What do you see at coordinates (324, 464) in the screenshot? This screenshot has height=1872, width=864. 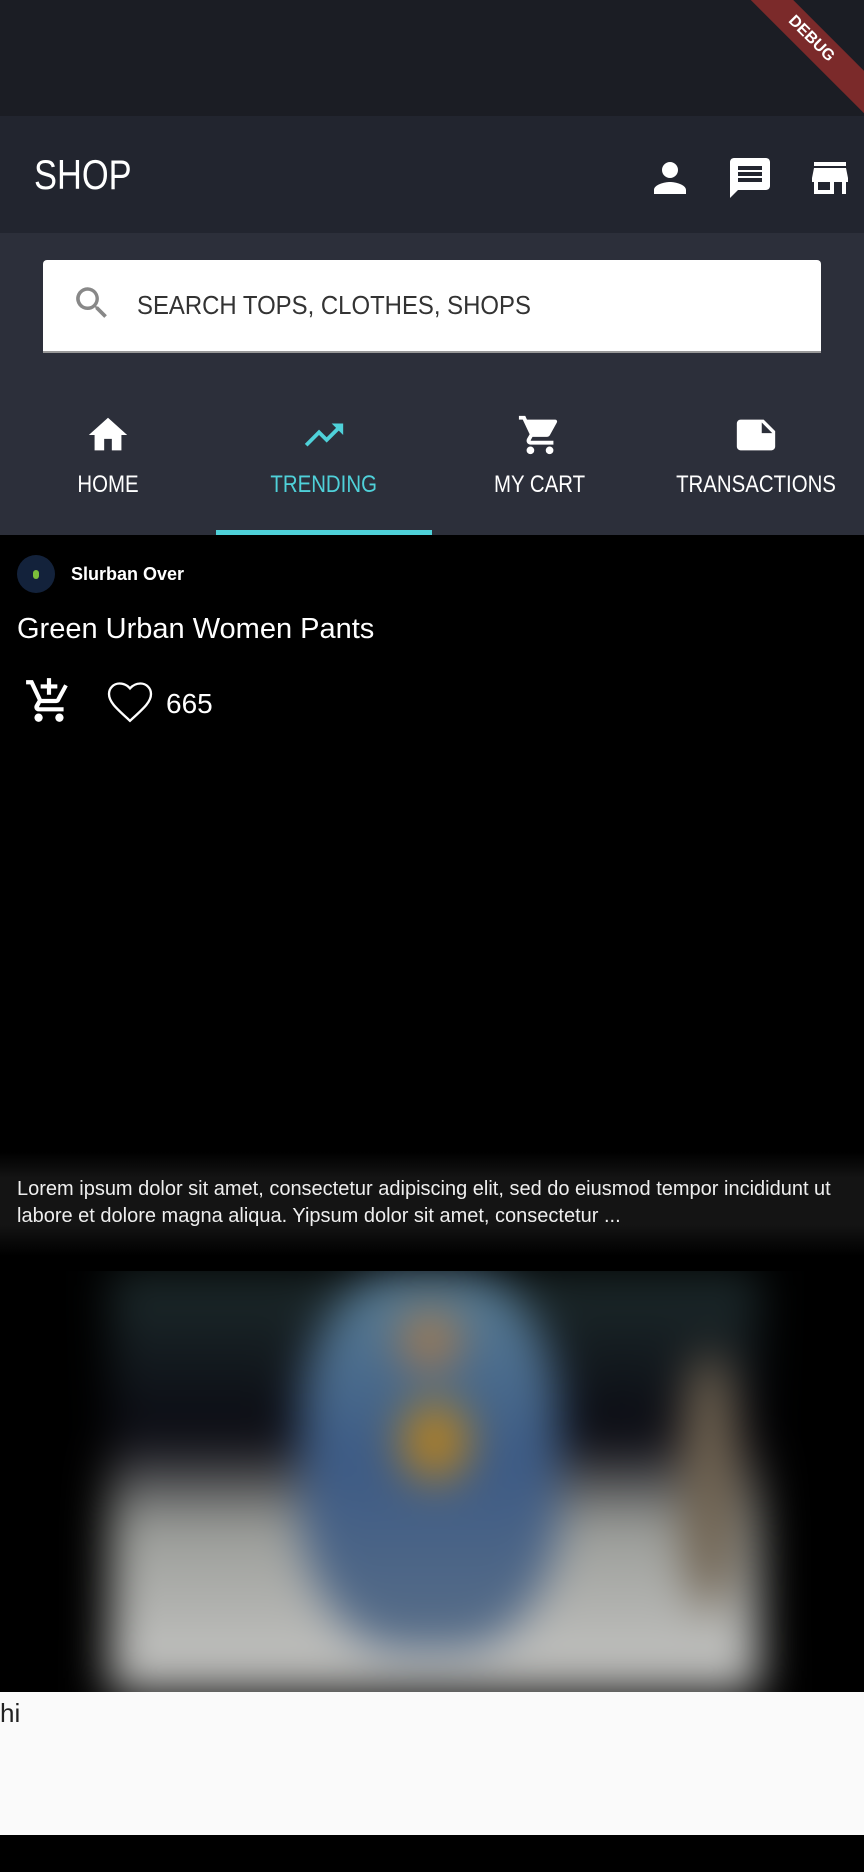 I see `tab-trending: TRENDING` at bounding box center [324, 464].